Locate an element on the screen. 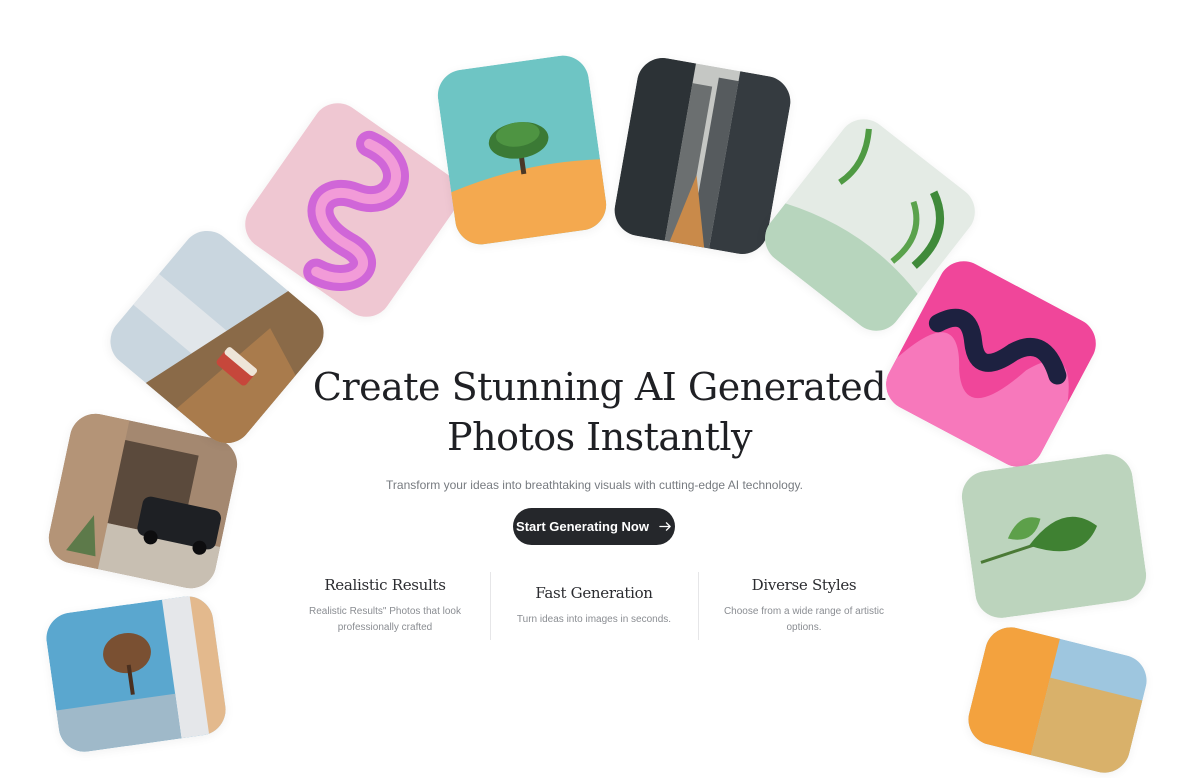  tree-field-image is located at coordinates (136, 674).